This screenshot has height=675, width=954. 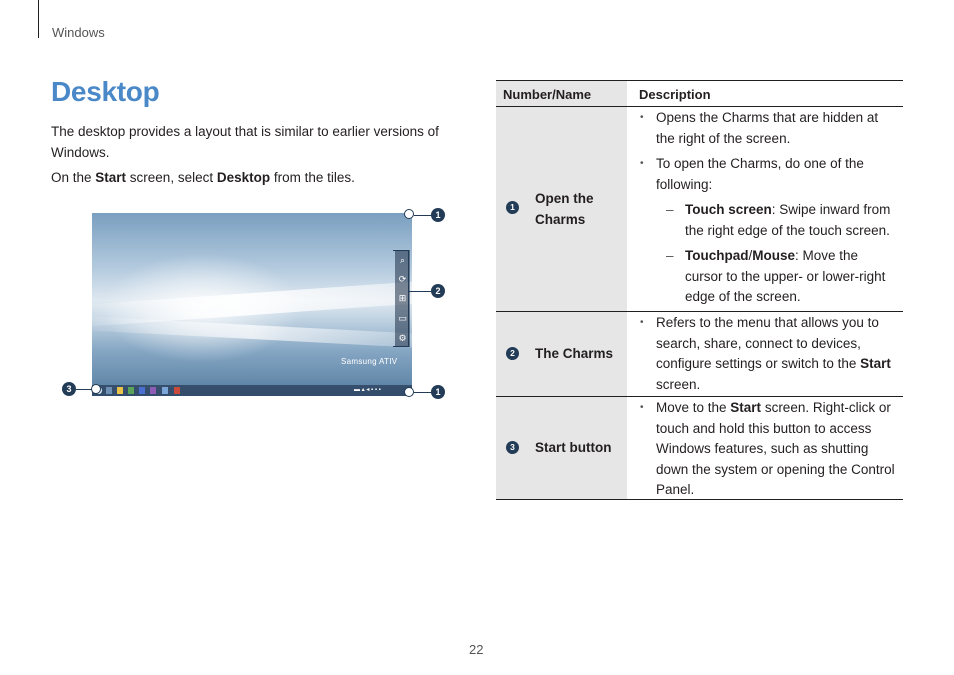 What do you see at coordinates (512, 353) in the screenshot?
I see `row-number-badge: 2` at bounding box center [512, 353].